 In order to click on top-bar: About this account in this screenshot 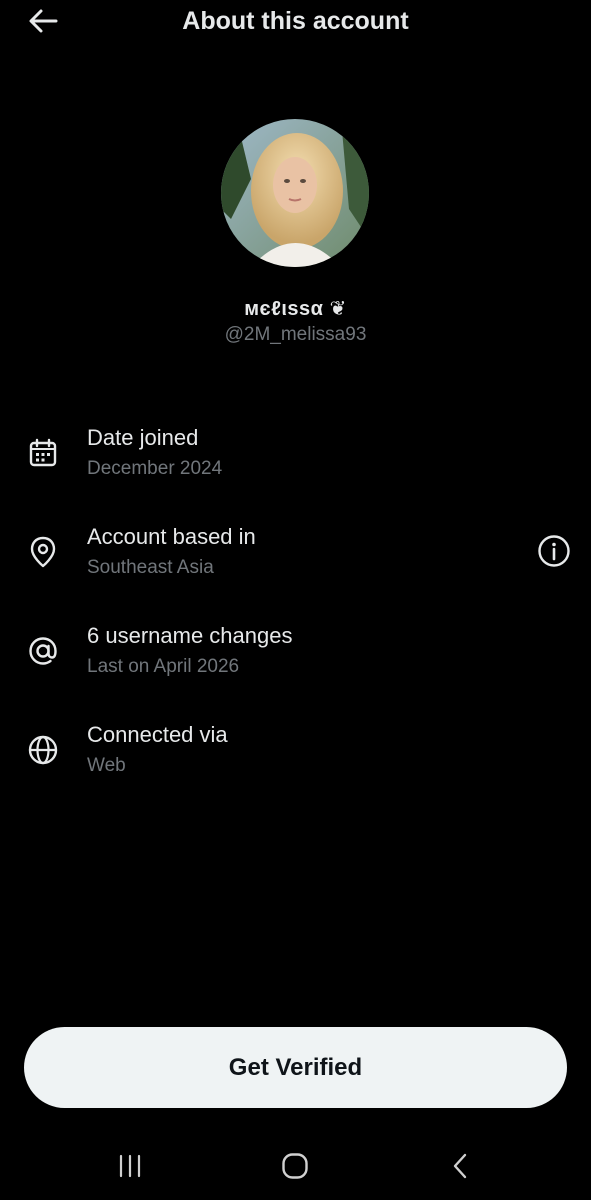, I will do `click(295, 22)`.